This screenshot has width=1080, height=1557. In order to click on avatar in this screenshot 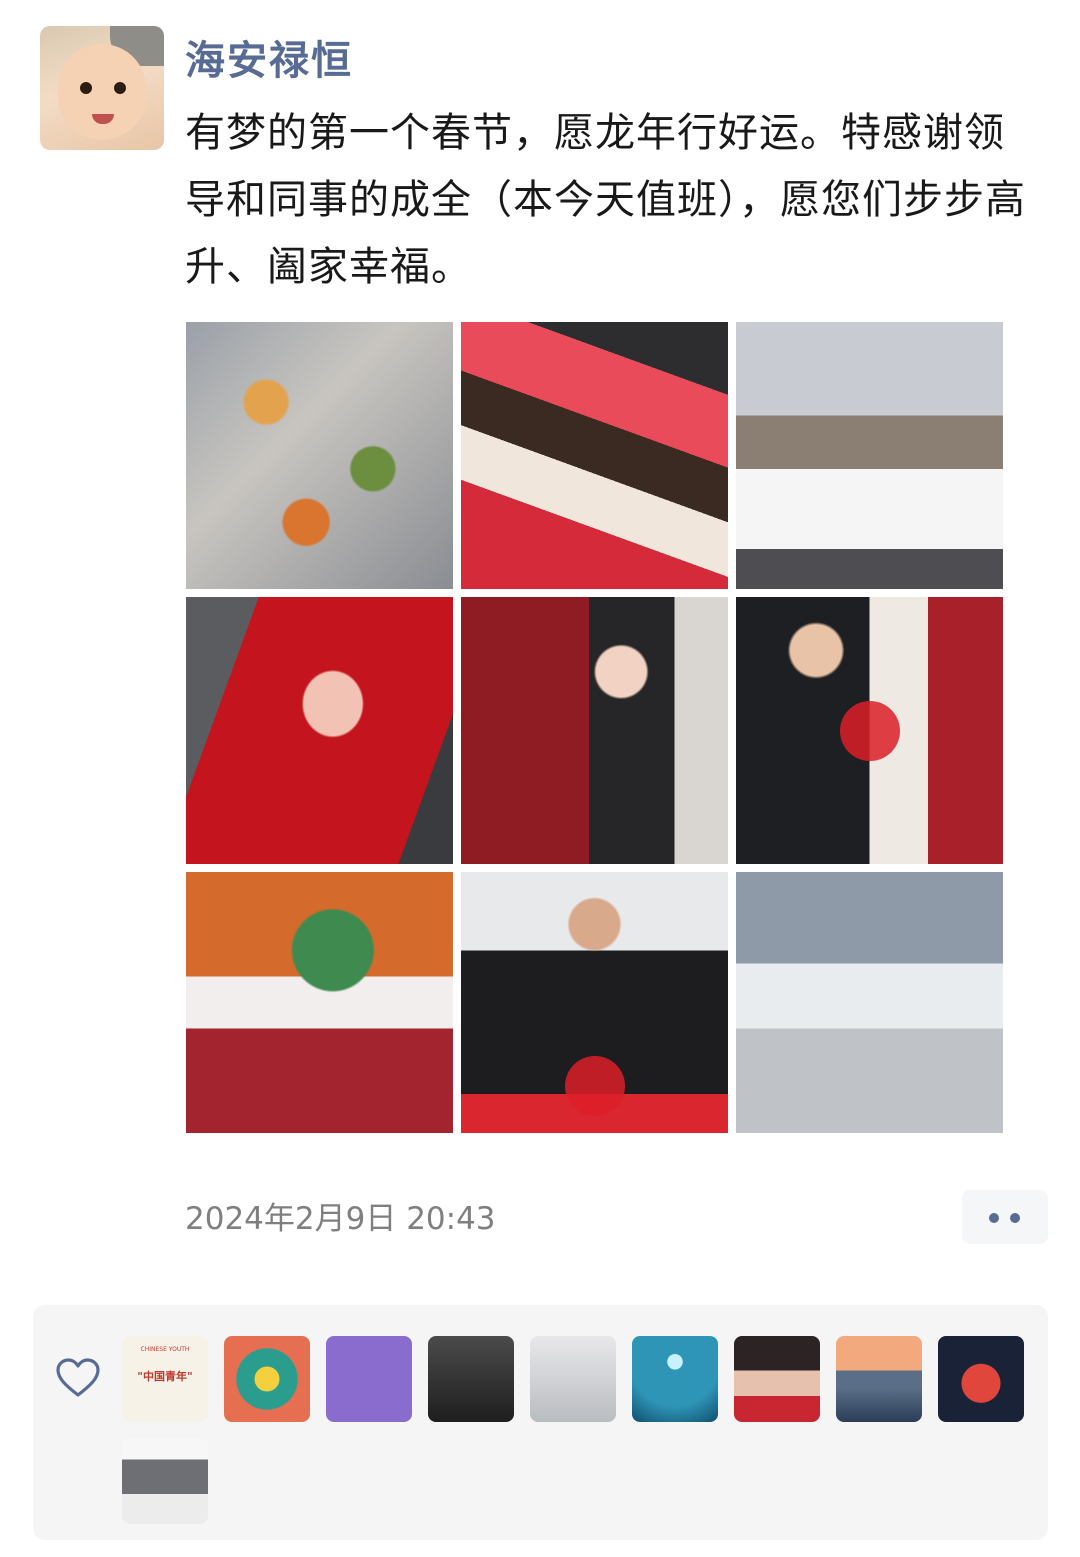, I will do `click(102, 88)`.